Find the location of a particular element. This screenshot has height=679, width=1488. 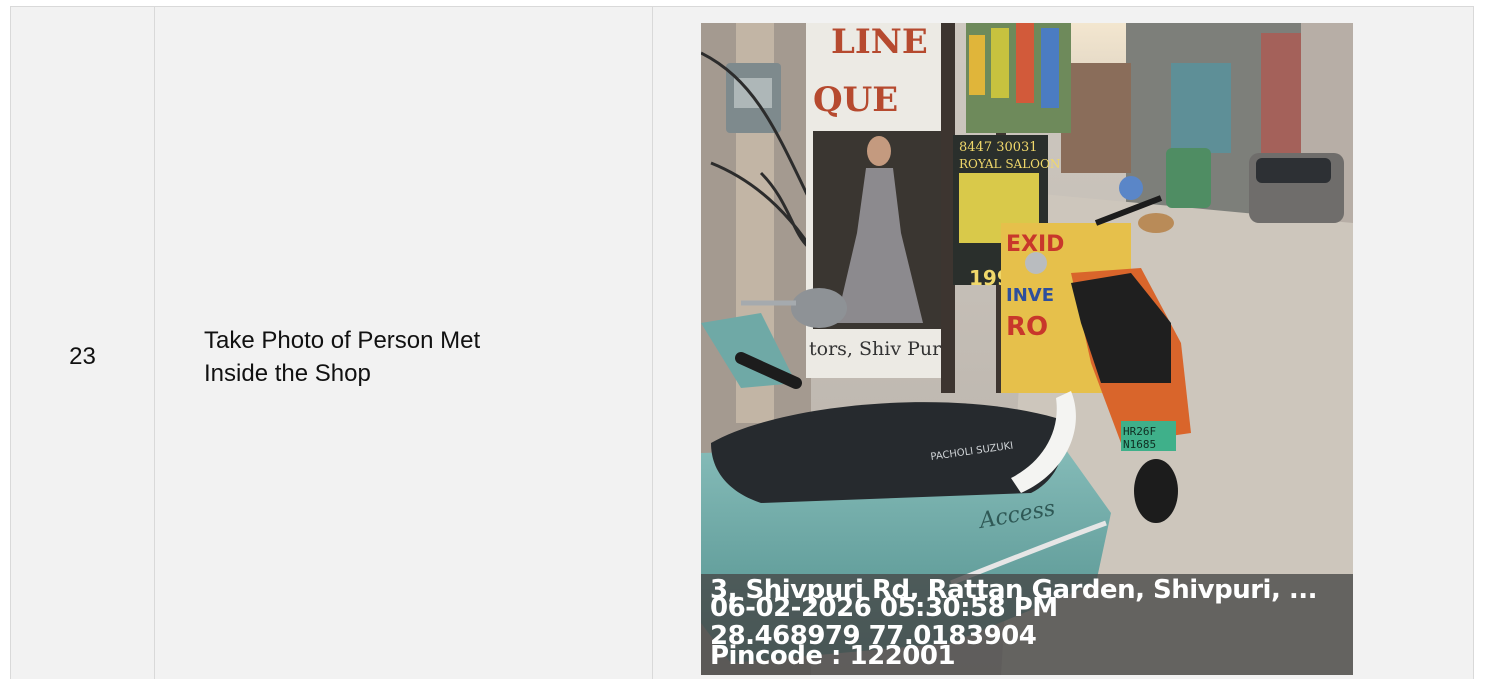

plate-line2: N1685 is located at coordinates (1139, 444).